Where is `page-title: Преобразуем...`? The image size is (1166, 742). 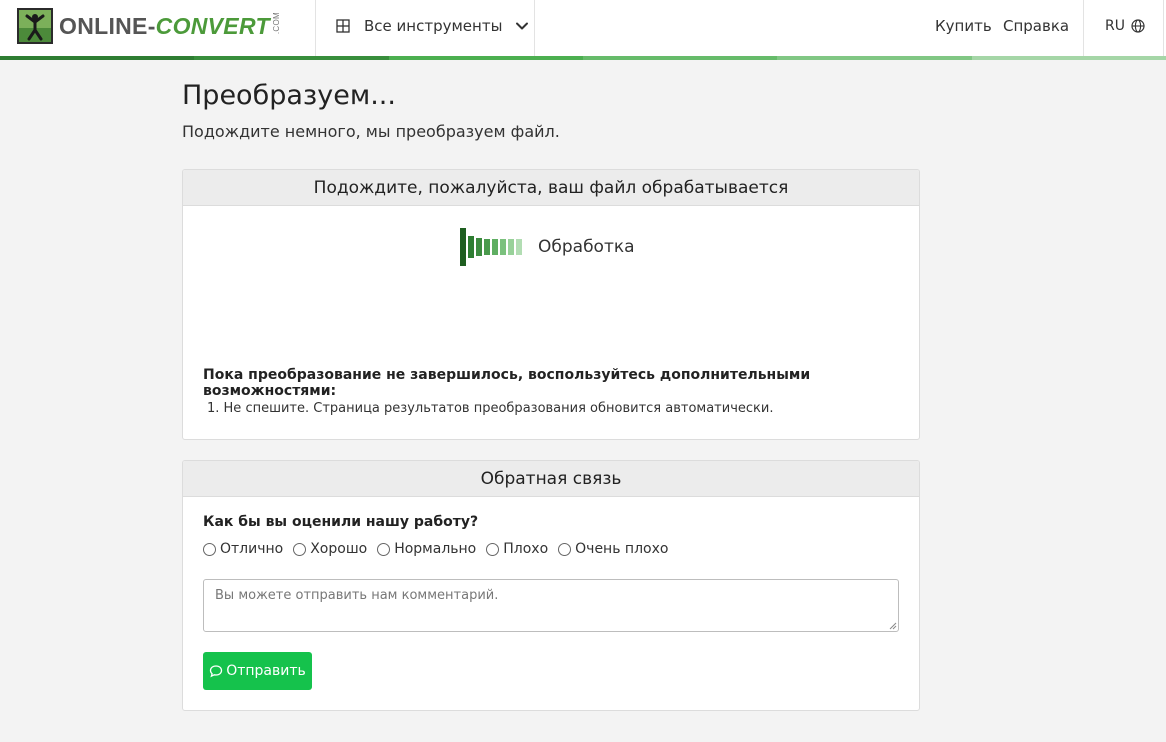
page-title: Преобразуем... is located at coordinates (289, 95).